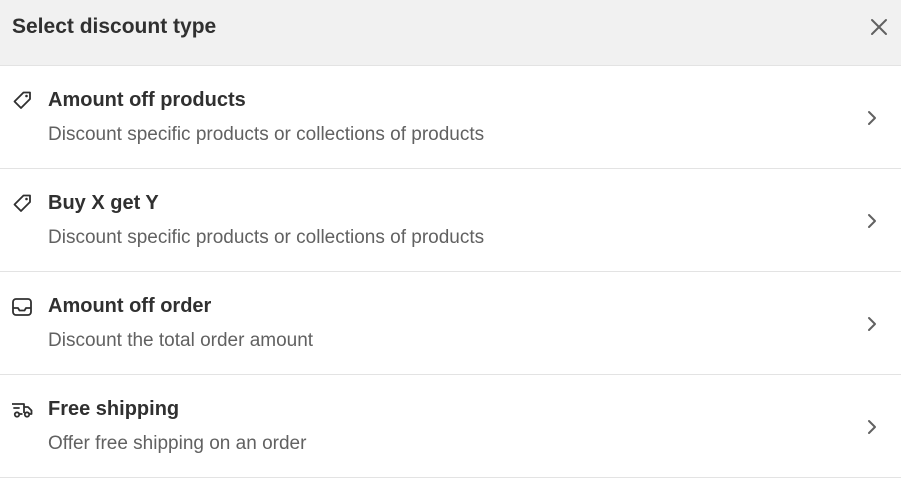  Describe the element at coordinates (130, 306) in the screenshot. I see `option-title: Amount off order` at that location.